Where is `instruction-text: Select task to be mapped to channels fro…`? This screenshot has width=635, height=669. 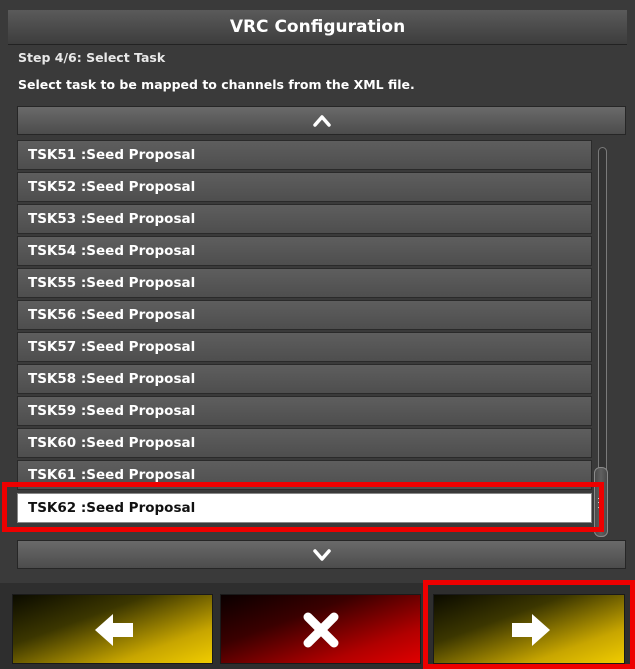 instruction-text: Select task to be mapped to channels fro… is located at coordinates (216, 84).